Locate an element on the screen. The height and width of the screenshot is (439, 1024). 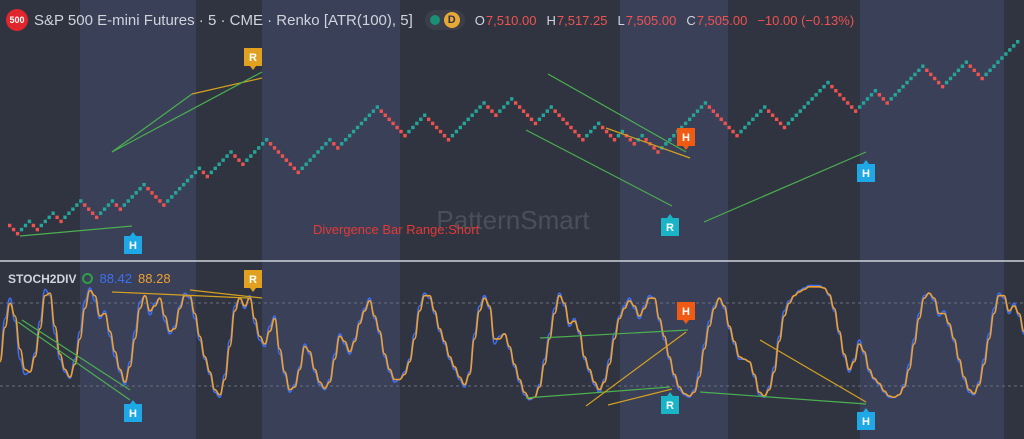
status-pill: D is located at coordinates (444, 20).